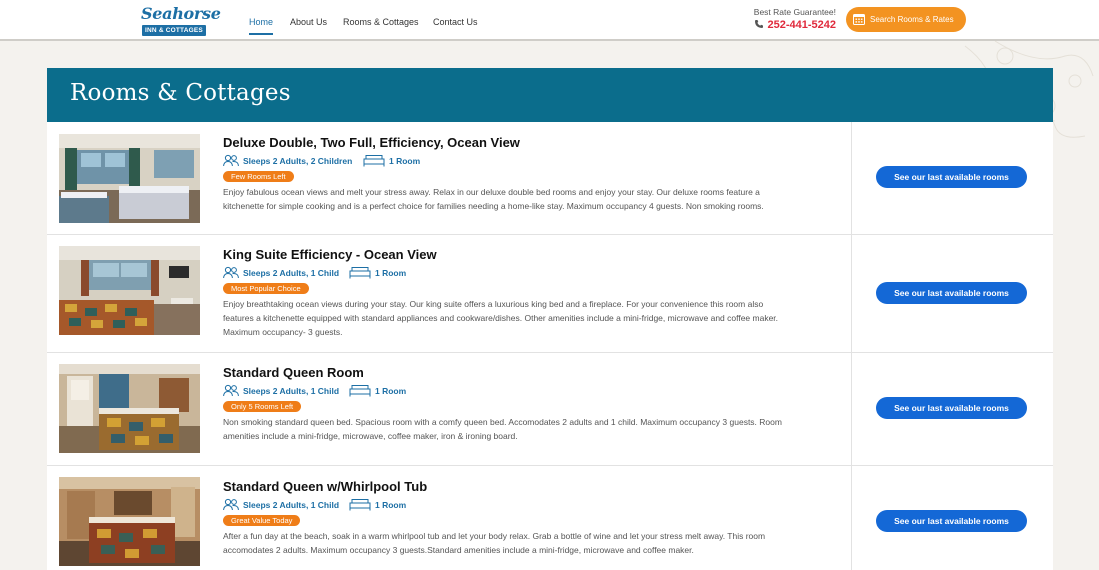  Describe the element at coordinates (258, 176) in the screenshot. I see `availability-badge: Few Rooms Left` at that location.